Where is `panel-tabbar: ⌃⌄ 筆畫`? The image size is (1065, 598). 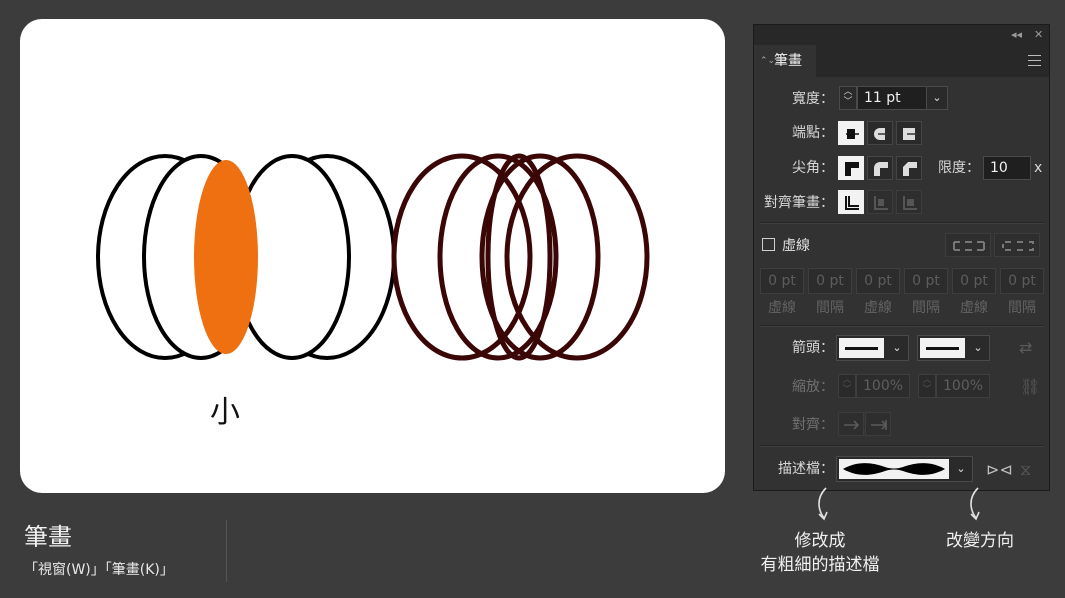
panel-tabbar: ⌃⌄ 筆畫 is located at coordinates (901, 61).